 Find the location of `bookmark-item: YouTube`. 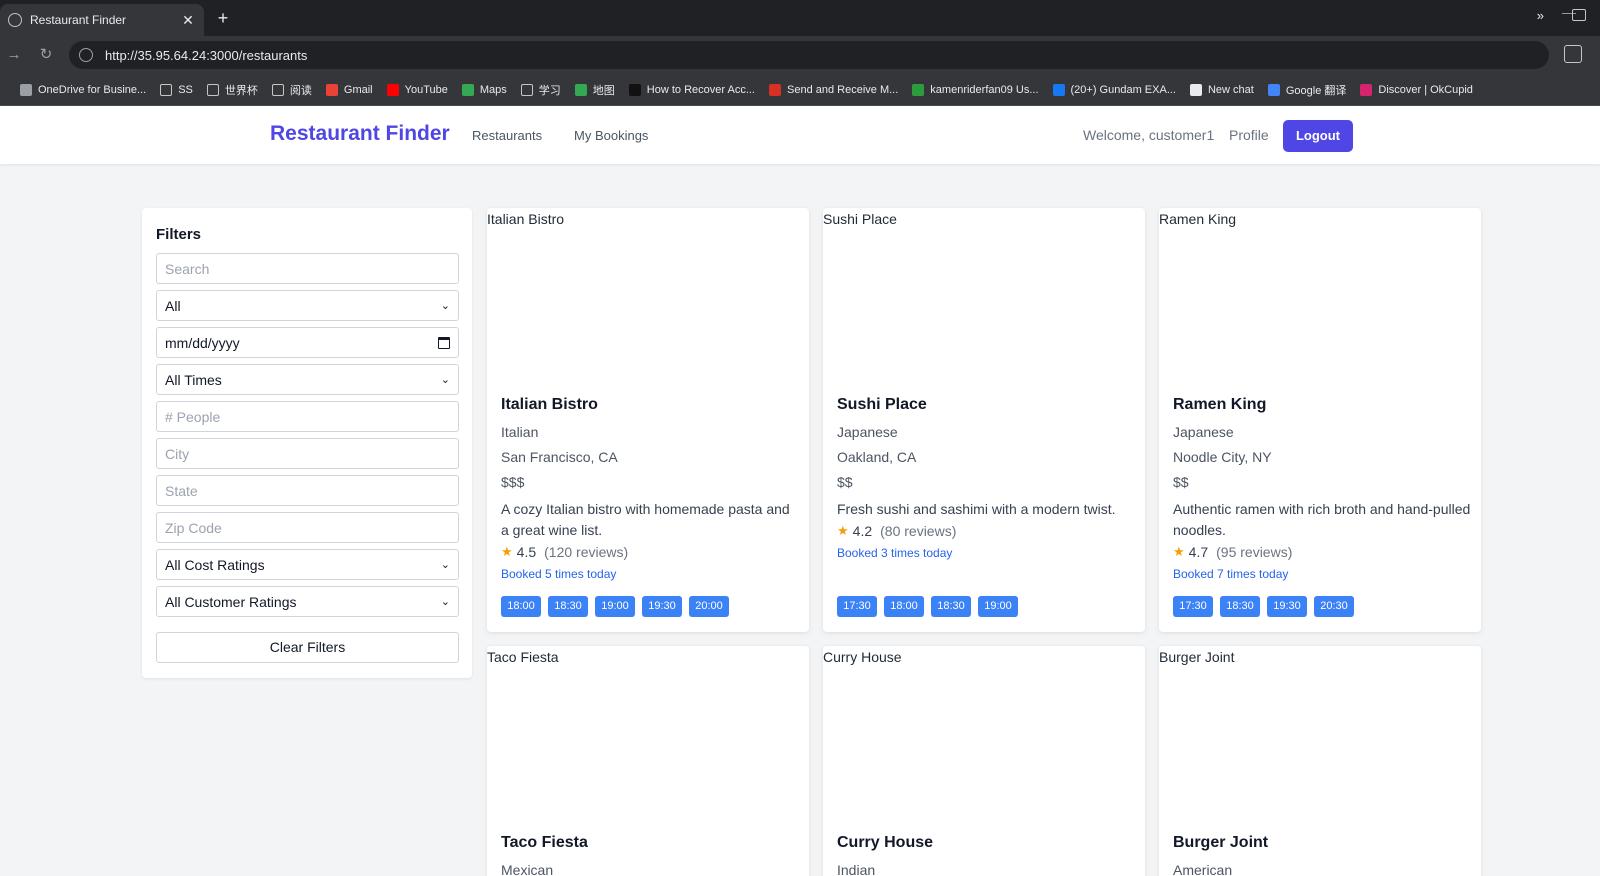

bookmark-item: YouTube is located at coordinates (417, 89).